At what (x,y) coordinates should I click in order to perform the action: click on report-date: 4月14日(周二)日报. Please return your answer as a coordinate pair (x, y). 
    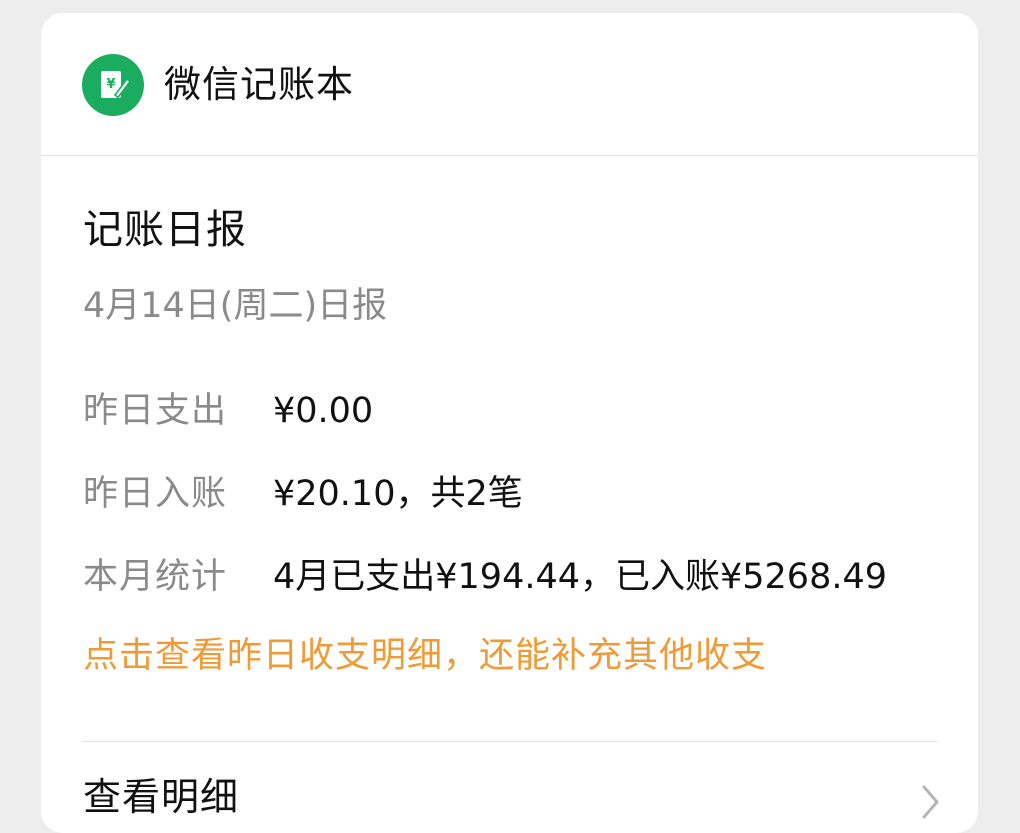
    Looking at the image, I should click on (235, 306).